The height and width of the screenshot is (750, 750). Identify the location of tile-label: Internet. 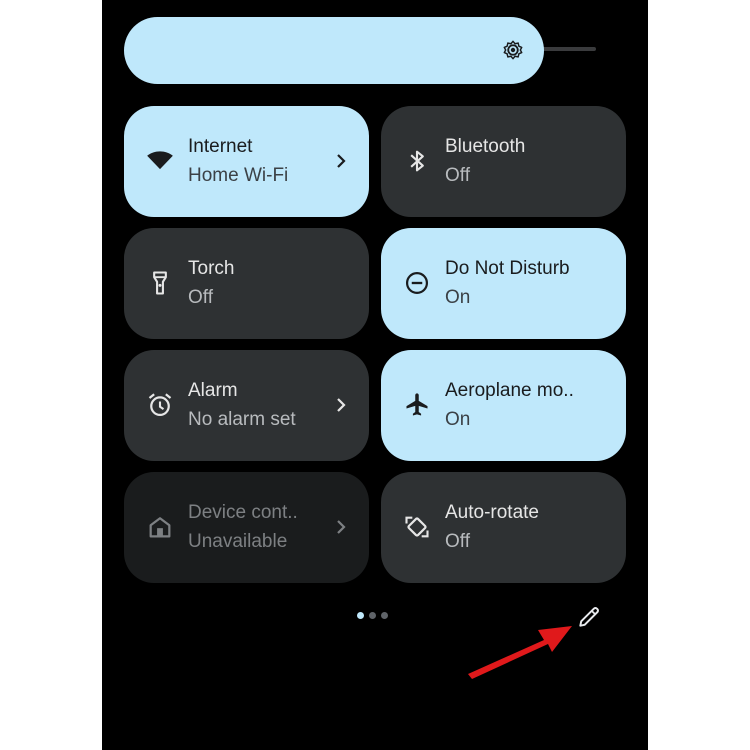
(220, 146).